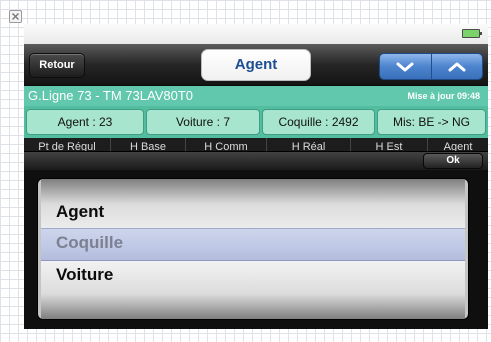 The width and height of the screenshot is (491, 342). What do you see at coordinates (443, 96) in the screenshot?
I see `update-time: Mise à jour 09:48` at bounding box center [443, 96].